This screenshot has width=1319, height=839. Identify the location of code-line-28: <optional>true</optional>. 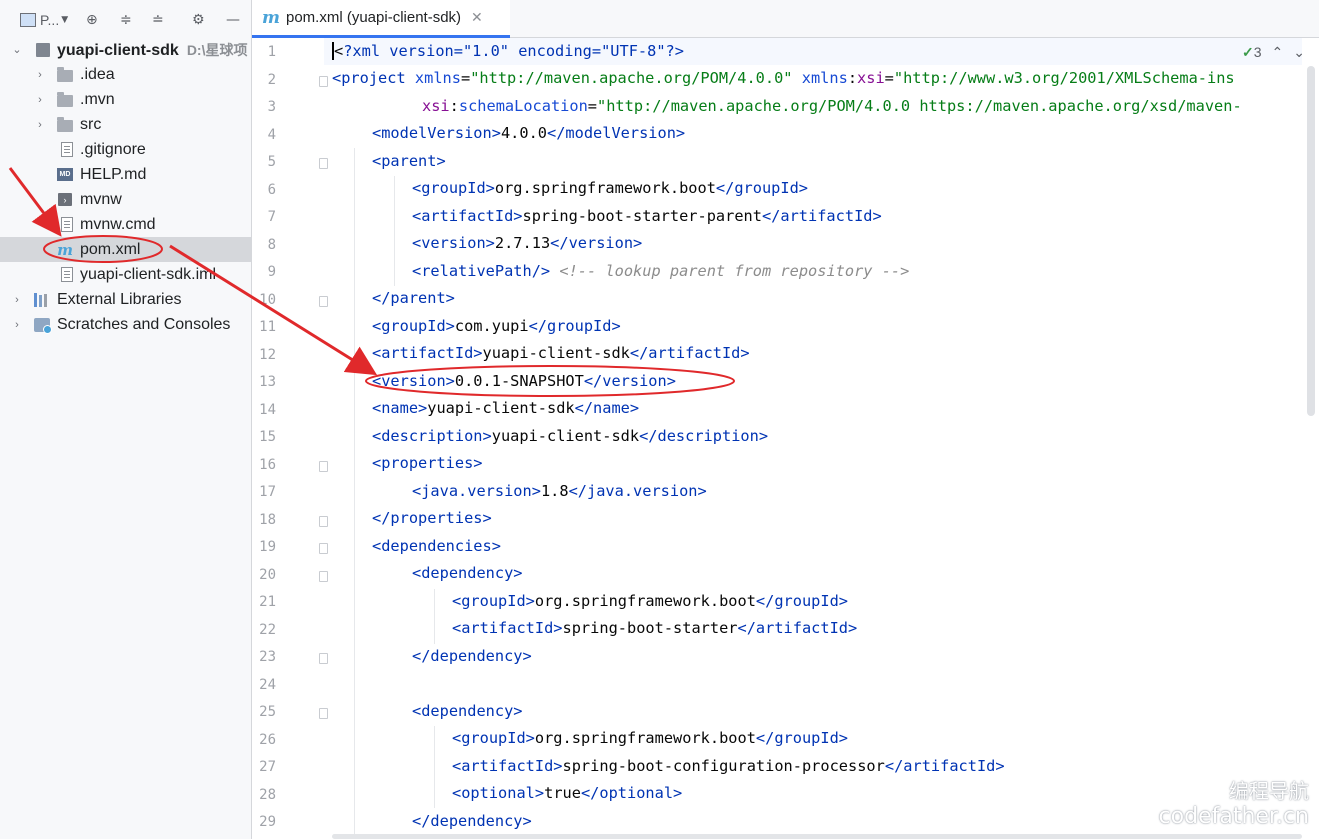
(567, 793).